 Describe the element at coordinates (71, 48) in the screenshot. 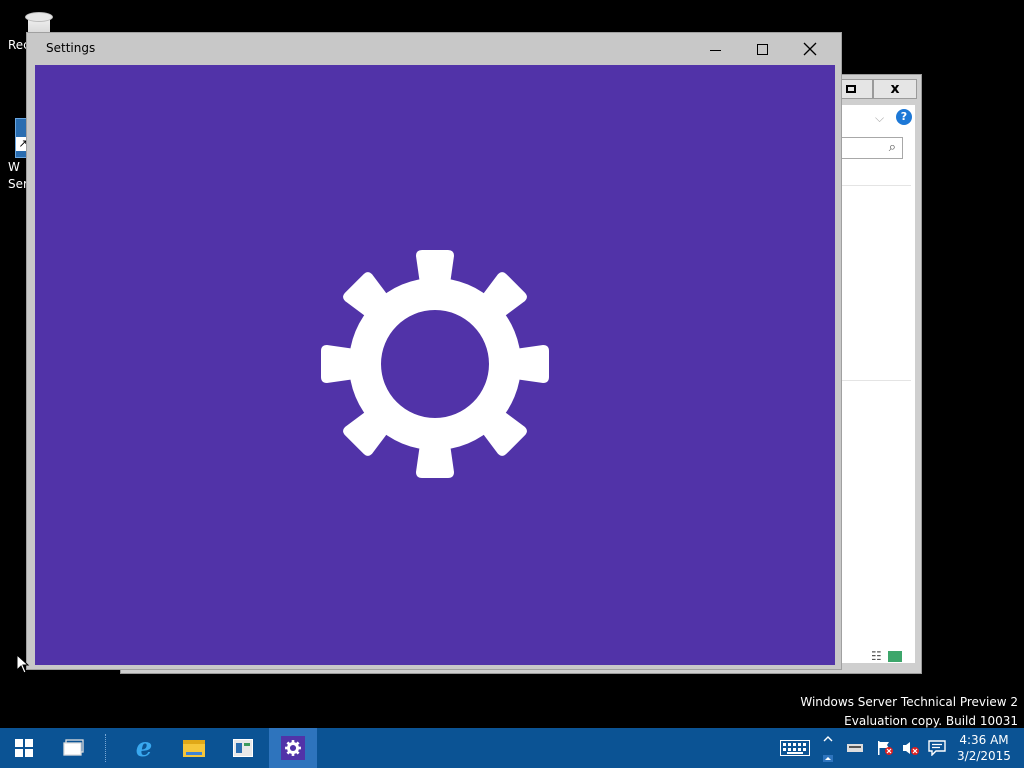

I see `window-title: Settings` at that location.